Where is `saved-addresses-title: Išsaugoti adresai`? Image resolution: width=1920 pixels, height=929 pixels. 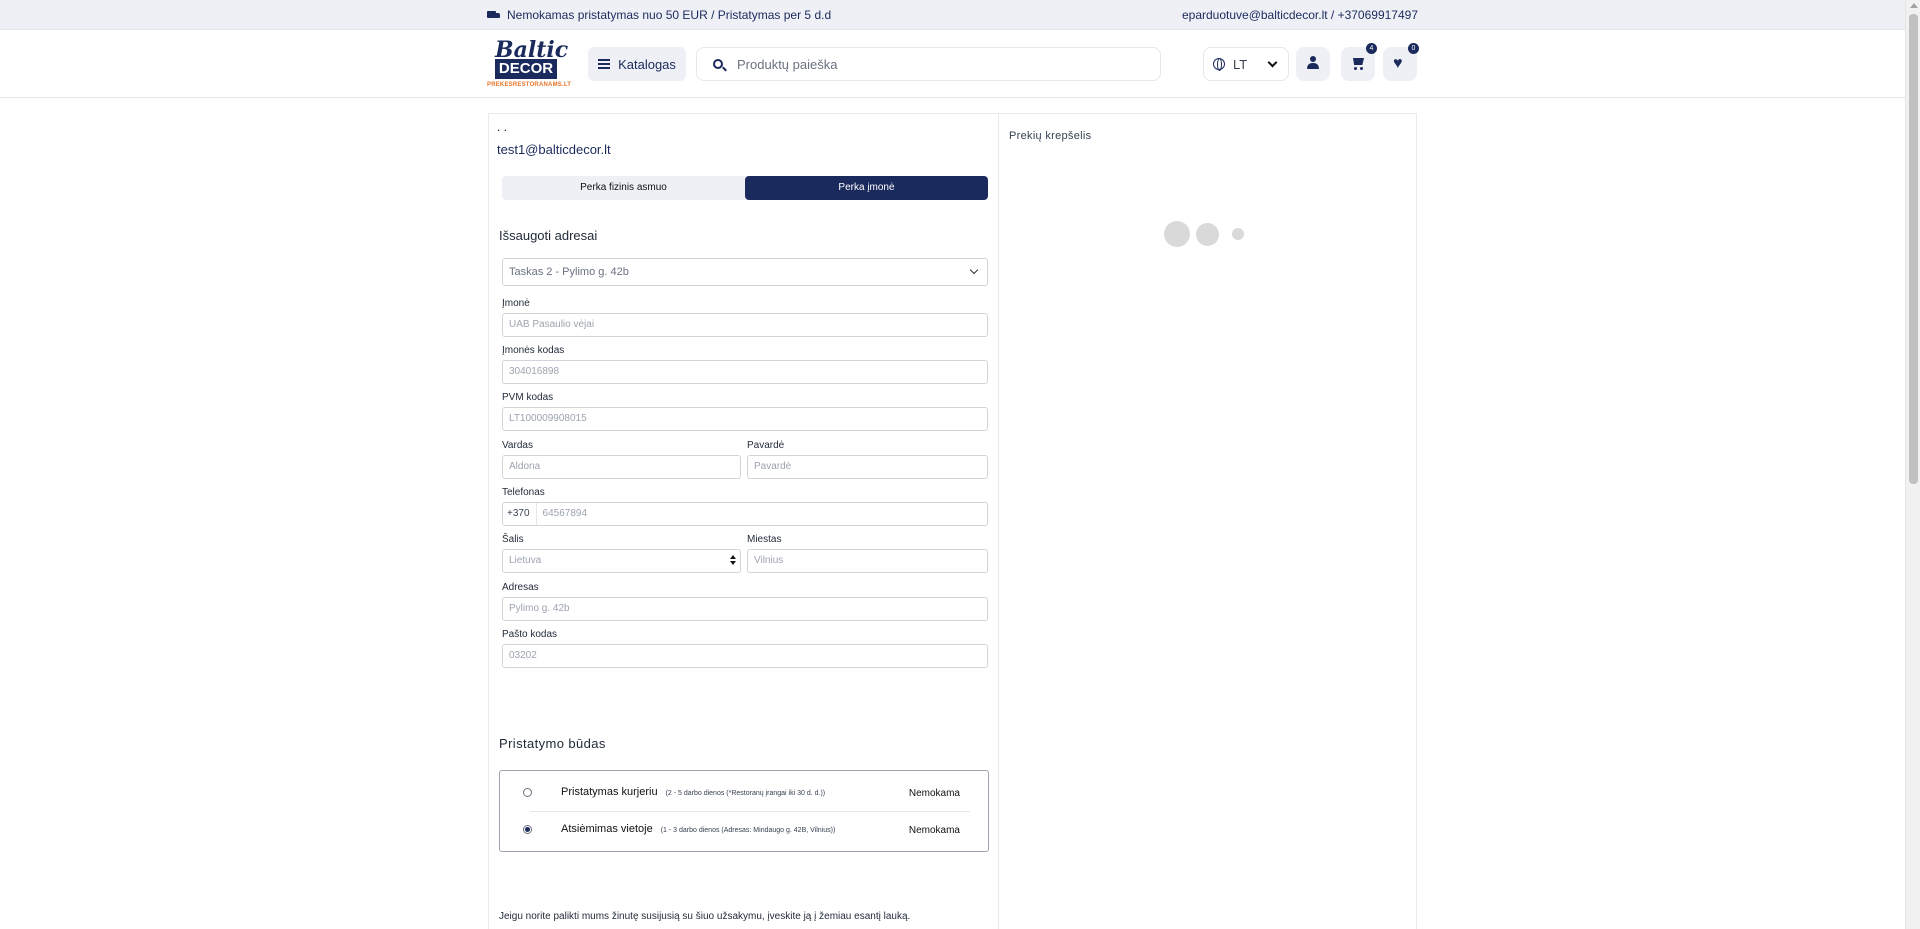 saved-addresses-title: Išsaugoti adresai is located at coordinates (548, 235).